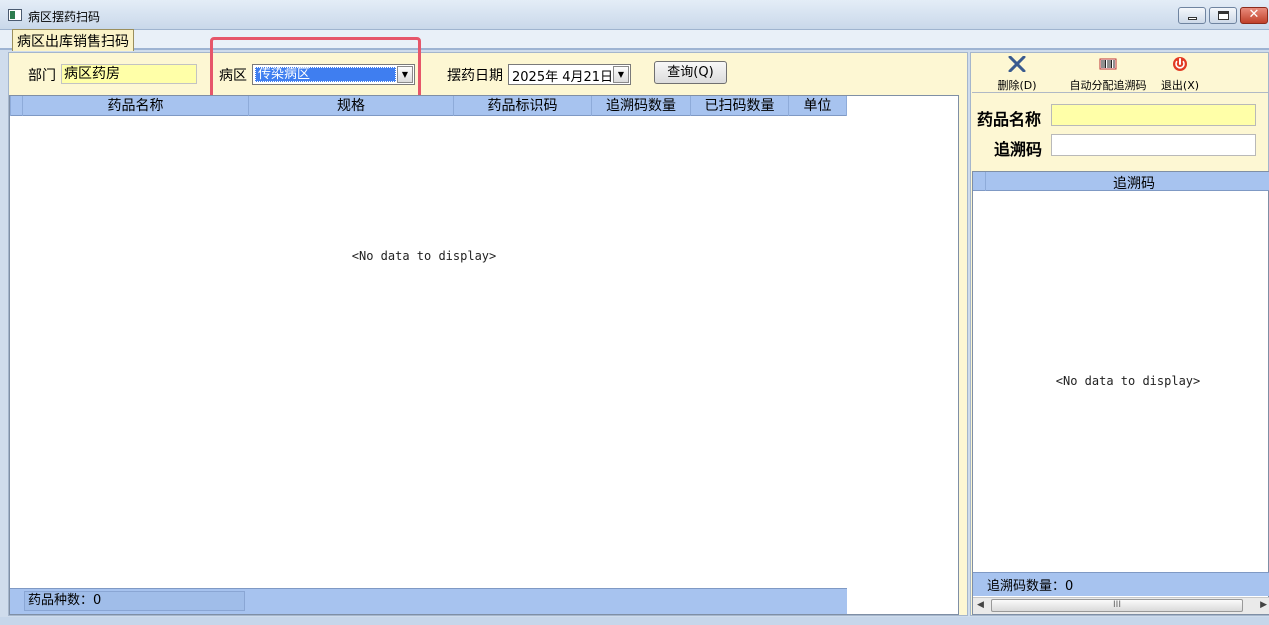  Describe the element at coordinates (73, 40) in the screenshot. I see `tab-ward-outbound-scan: 病区出库销售扫码` at that location.